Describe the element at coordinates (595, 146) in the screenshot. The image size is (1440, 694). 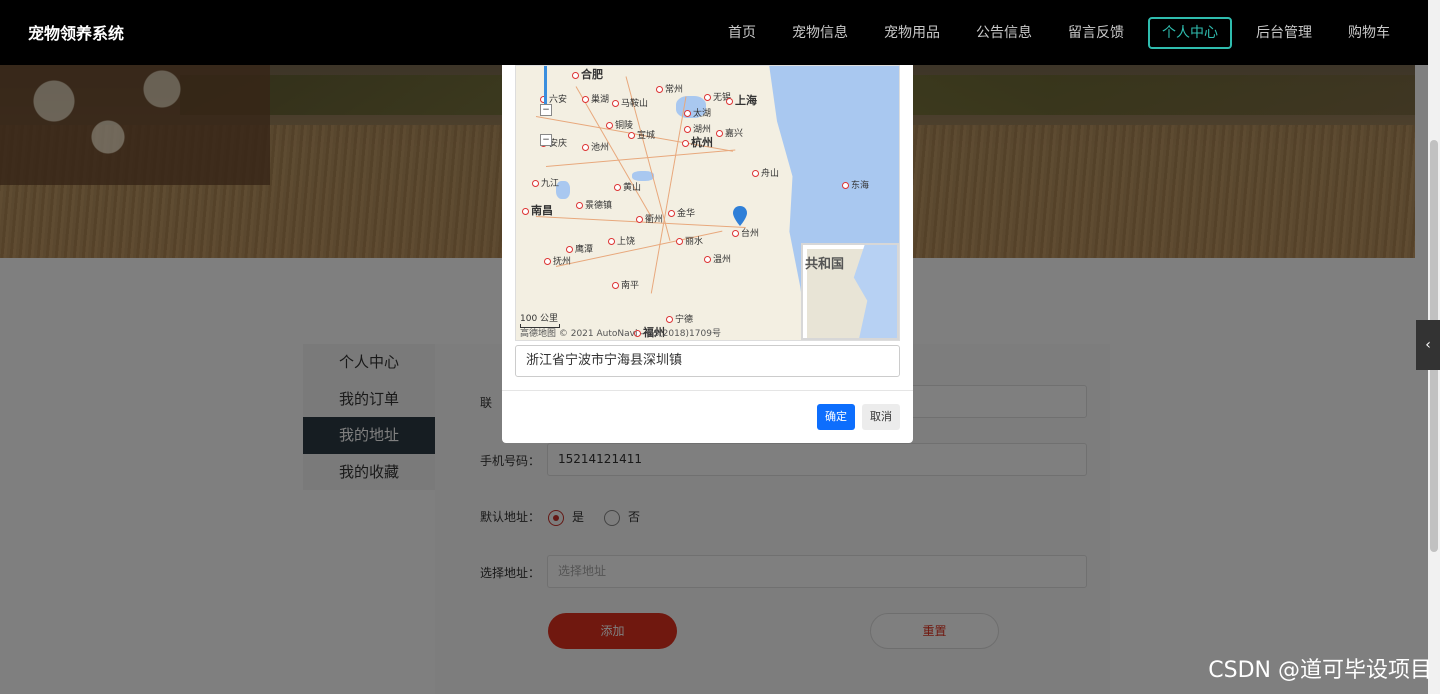
I see `map-city: 池州` at that location.